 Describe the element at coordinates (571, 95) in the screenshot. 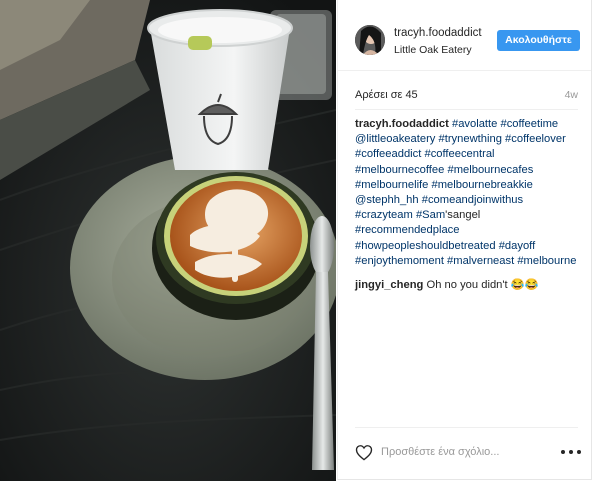

I see `post-timestamp: 4w` at that location.